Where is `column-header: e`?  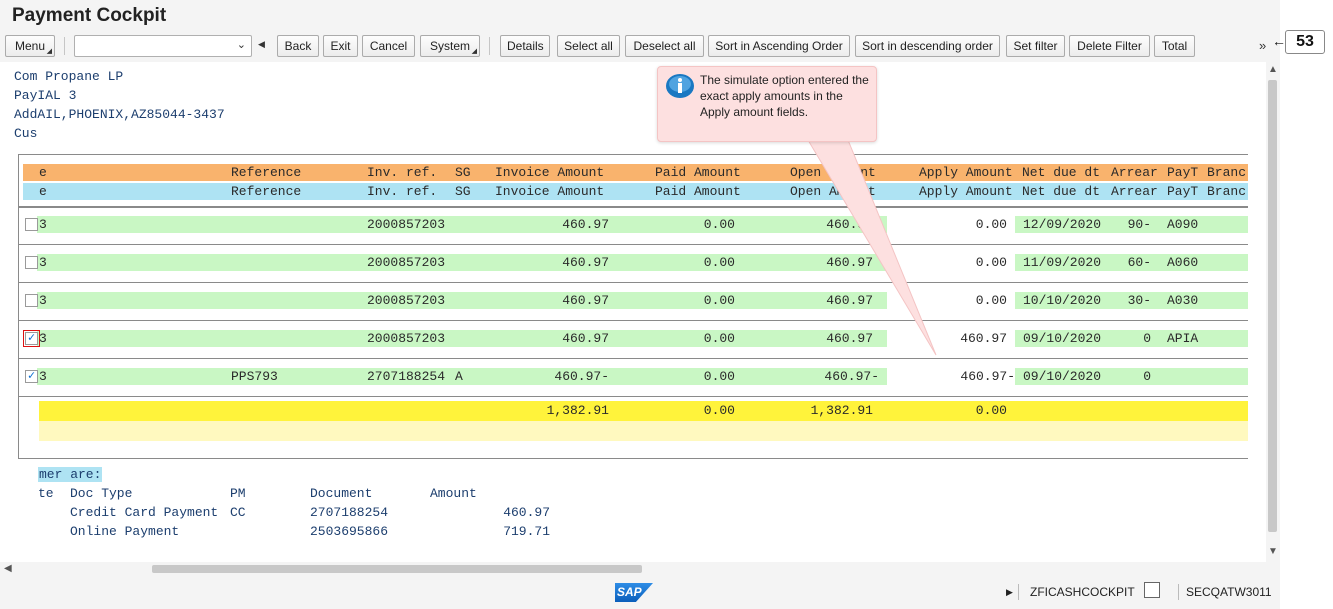 column-header: e is located at coordinates (43, 172).